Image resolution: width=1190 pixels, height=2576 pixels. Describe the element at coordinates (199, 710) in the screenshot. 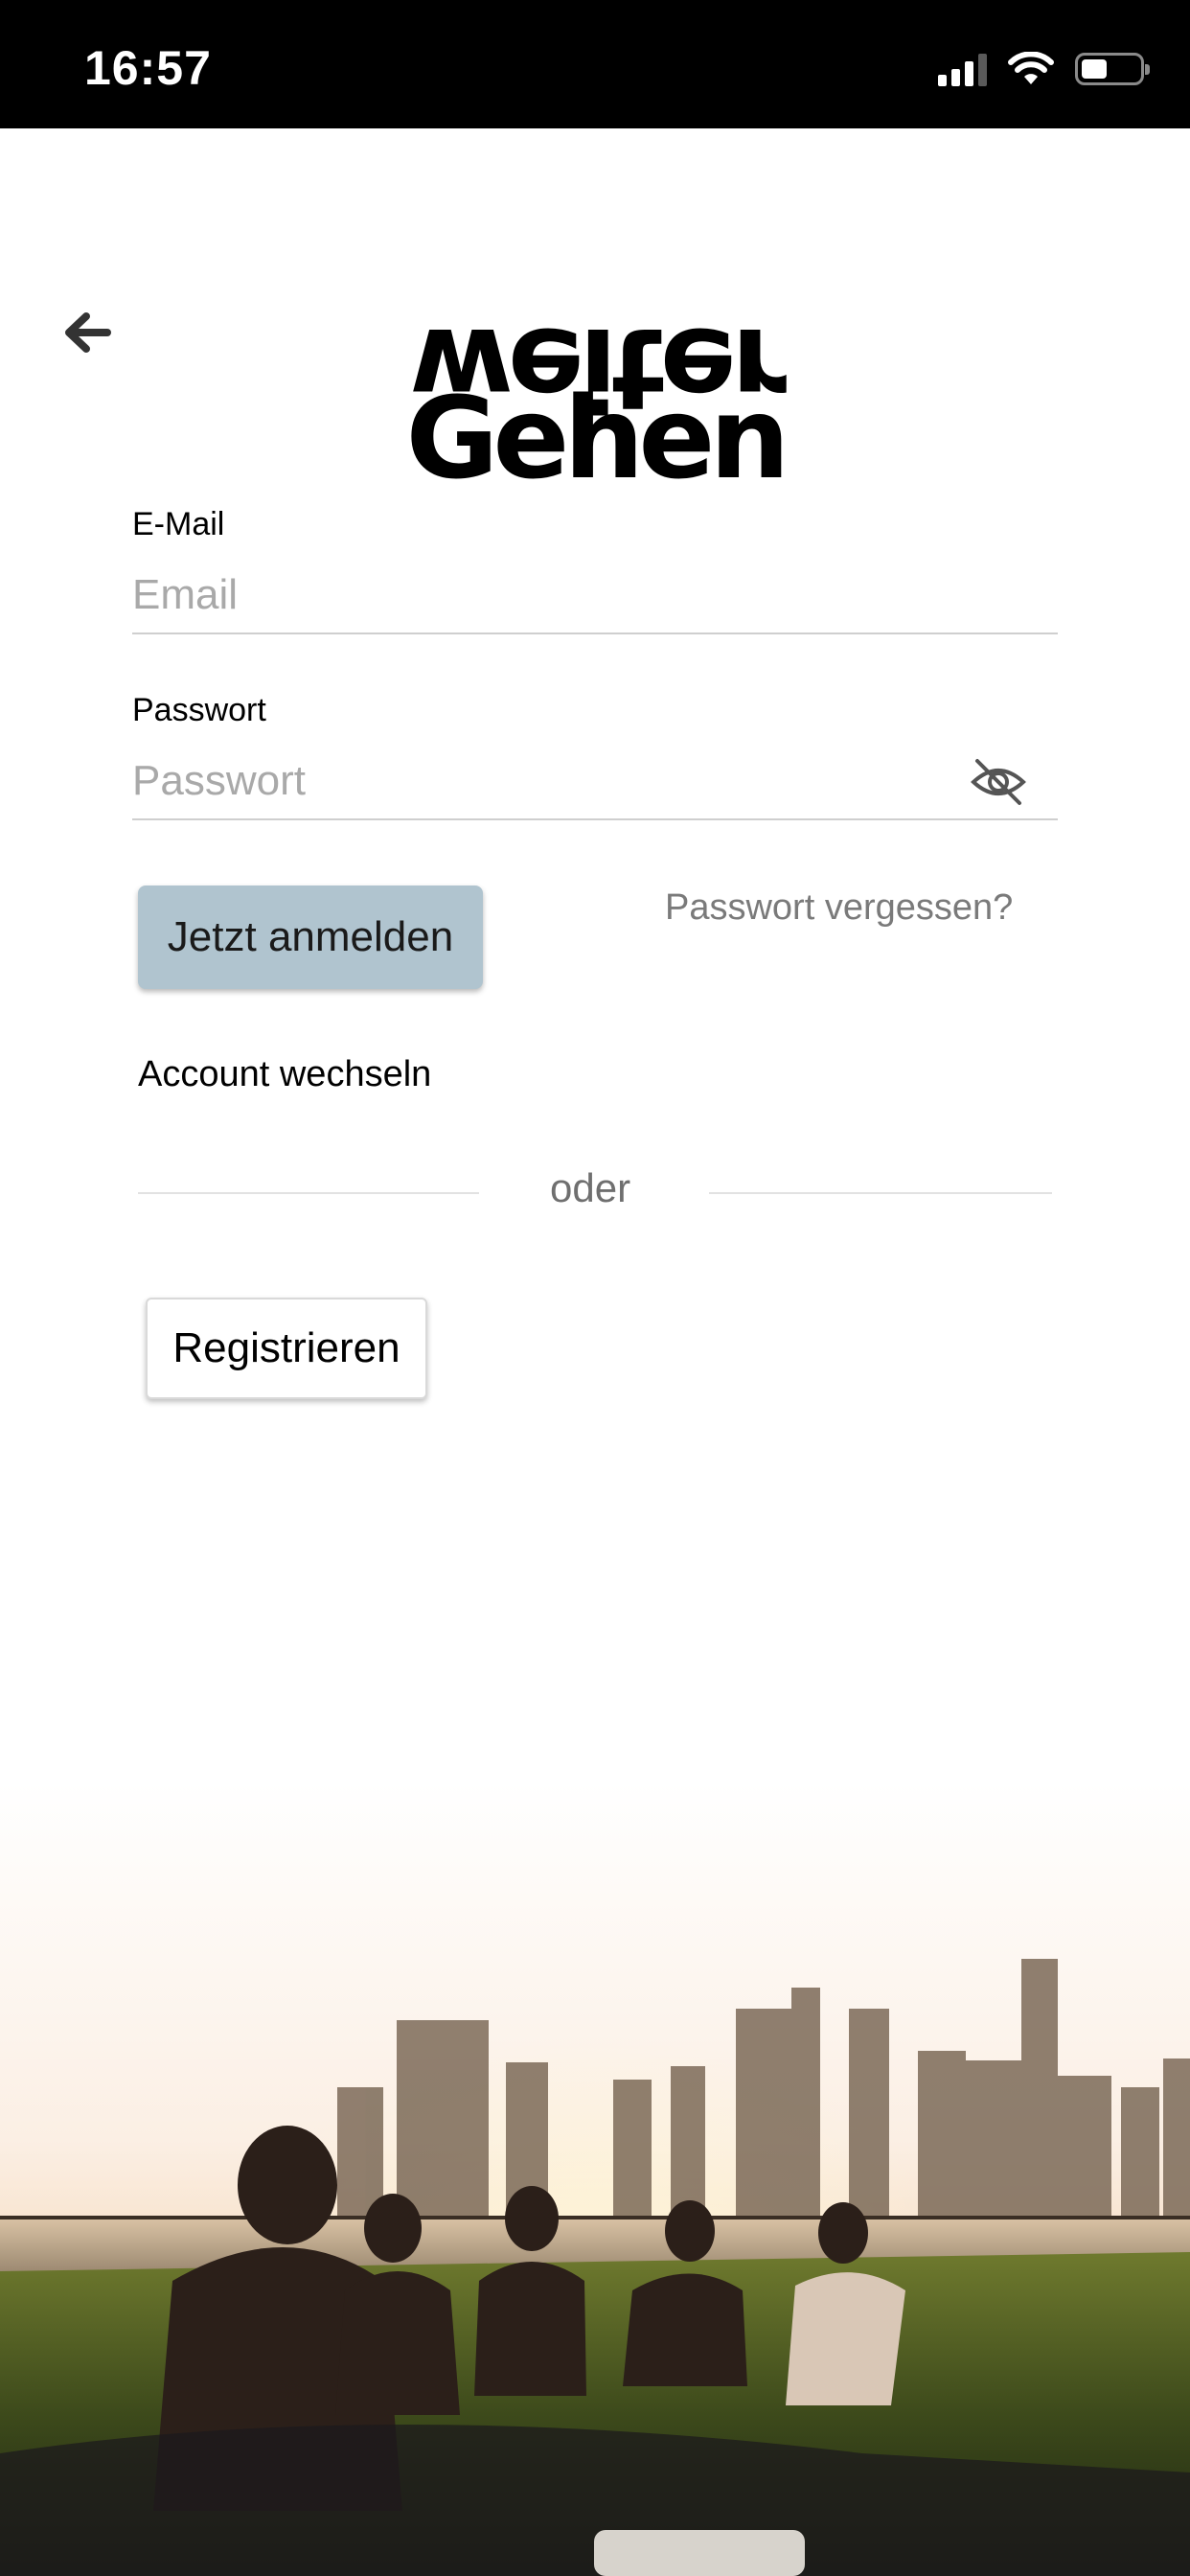

I see `password-label: Passwort` at that location.